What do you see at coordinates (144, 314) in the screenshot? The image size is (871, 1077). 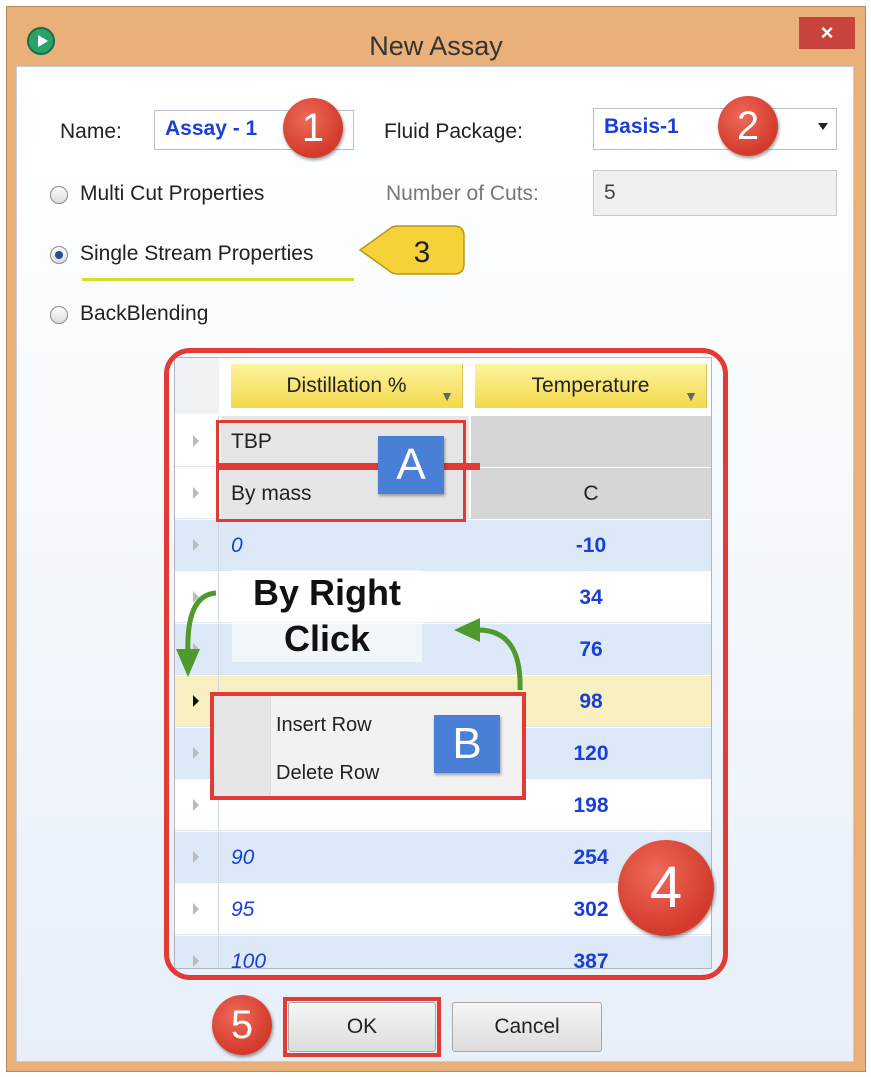 I see `backblending-label: BackBlending` at bounding box center [144, 314].